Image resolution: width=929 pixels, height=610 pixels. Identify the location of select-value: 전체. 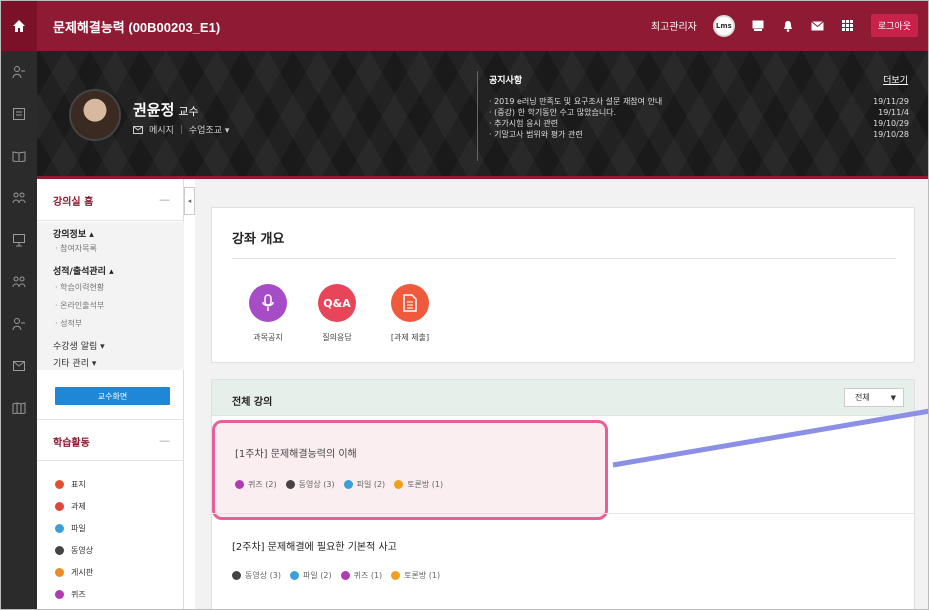
(862, 397).